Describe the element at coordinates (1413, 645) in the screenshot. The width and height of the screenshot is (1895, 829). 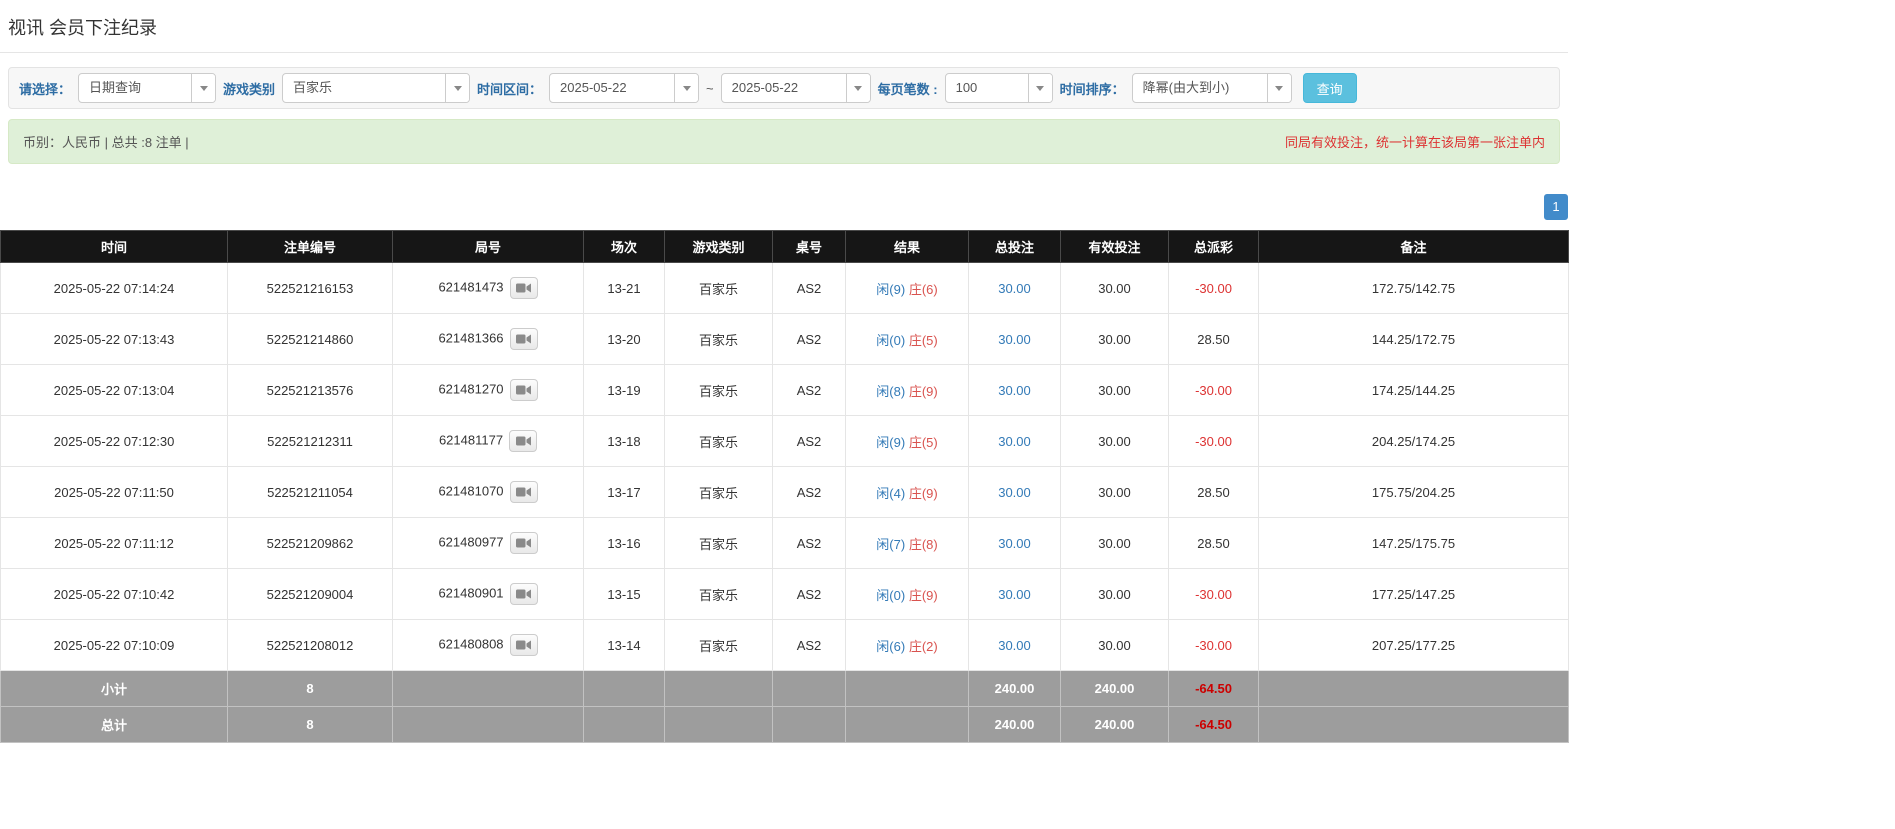
I see `cell-remark: 207.25/177.25` at that location.